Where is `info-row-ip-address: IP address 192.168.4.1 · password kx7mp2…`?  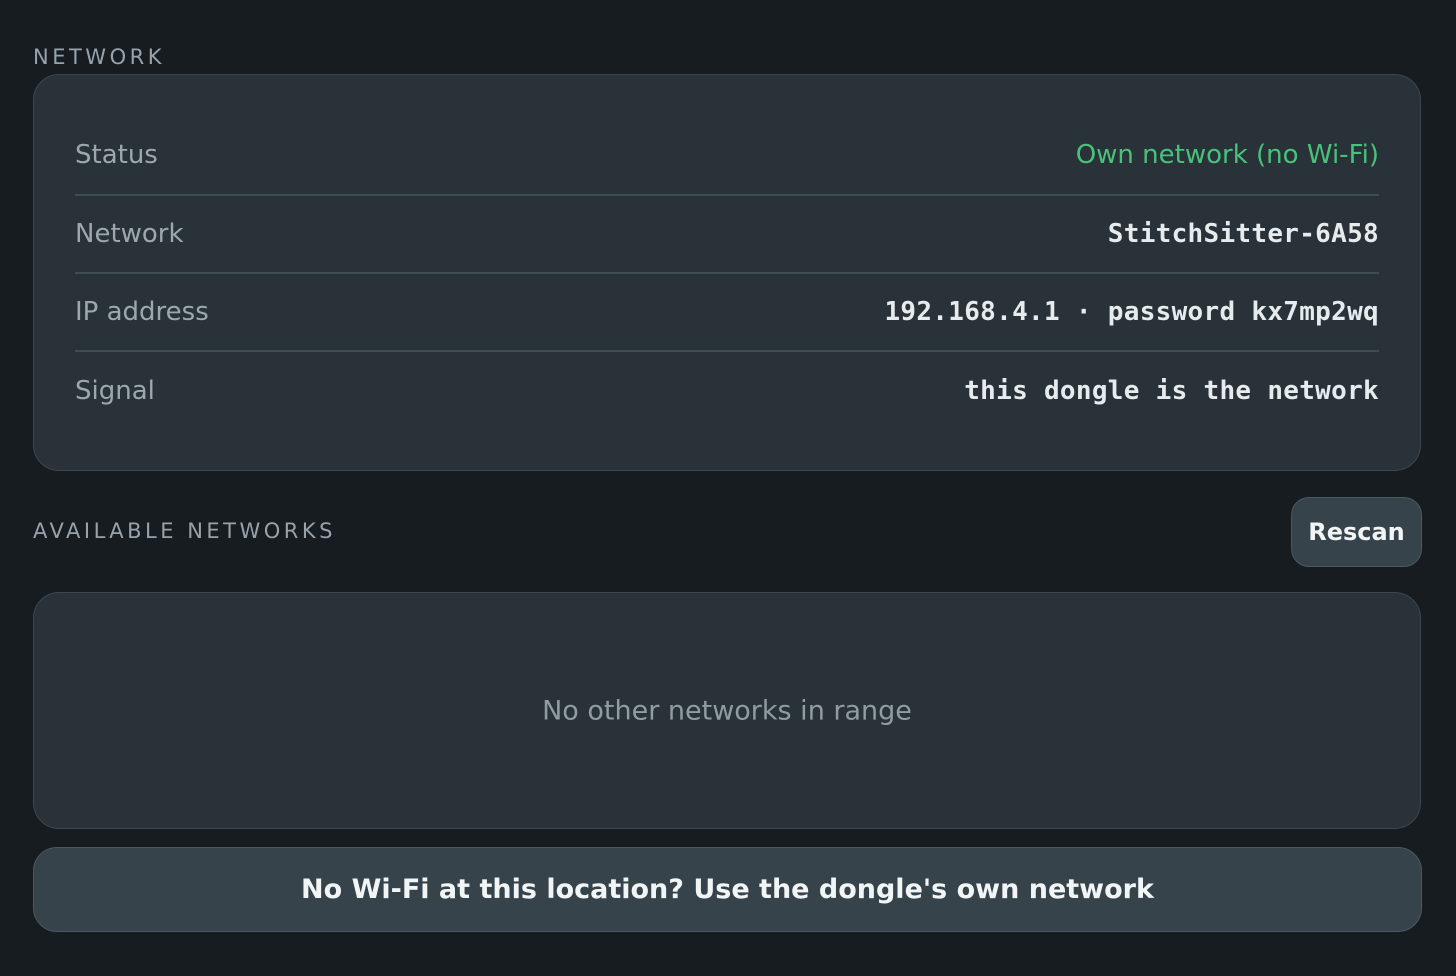
info-row-ip-address: IP address 192.168.4.1 · password kx7mp2… is located at coordinates (727, 313).